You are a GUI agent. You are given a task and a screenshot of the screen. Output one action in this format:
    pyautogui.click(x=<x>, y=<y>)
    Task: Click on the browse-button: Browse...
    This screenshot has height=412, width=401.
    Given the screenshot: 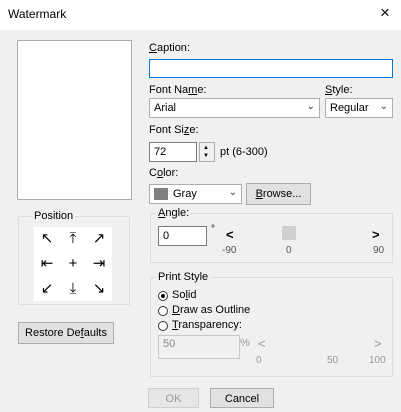 What is the action you would take?
    pyautogui.click(x=278, y=194)
    